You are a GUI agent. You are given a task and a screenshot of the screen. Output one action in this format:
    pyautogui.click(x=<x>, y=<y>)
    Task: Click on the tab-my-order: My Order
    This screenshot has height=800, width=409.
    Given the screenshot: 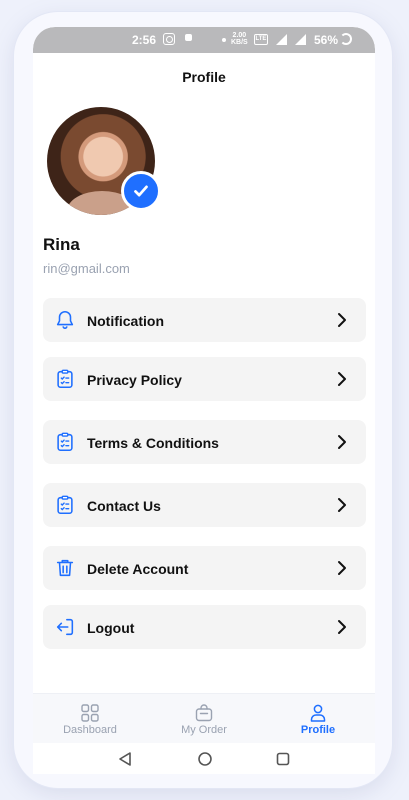 What is the action you would take?
    pyautogui.click(x=204, y=719)
    